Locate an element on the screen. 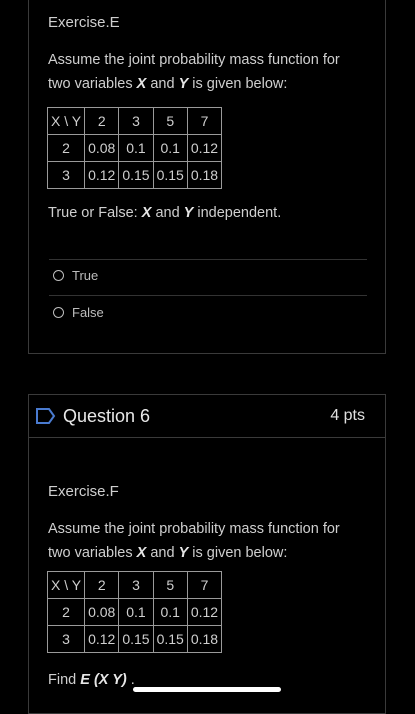  option-false: False is located at coordinates (78, 312).